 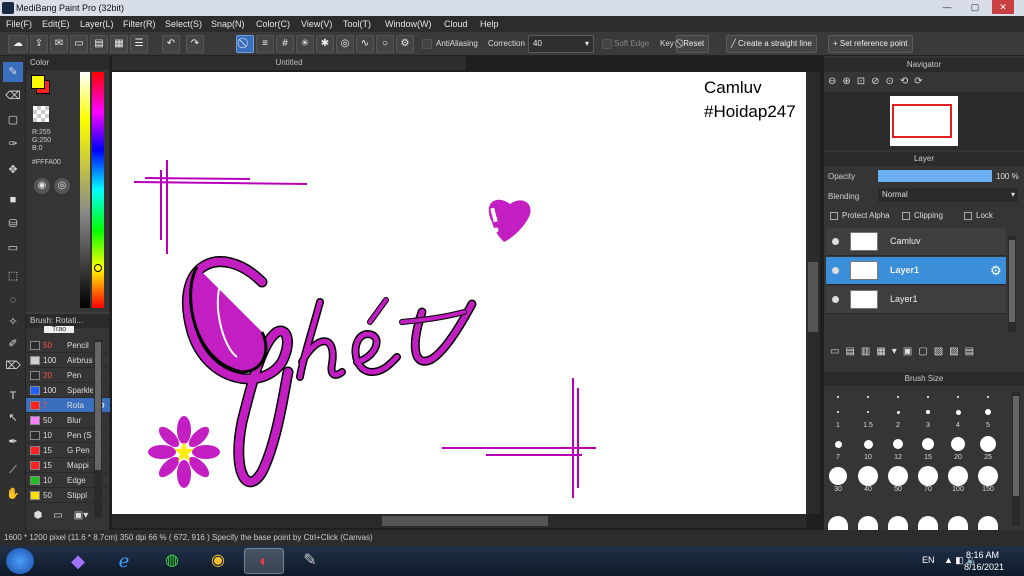 What do you see at coordinates (870, 44) in the screenshot?
I see `reference-point-button: + Set reference point` at bounding box center [870, 44].